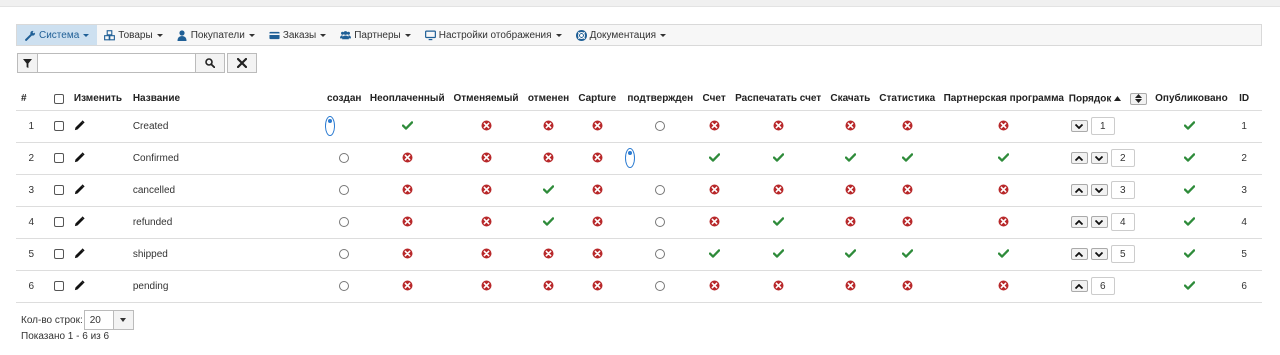 Image resolution: width=1280 pixels, height=355 pixels. I want to click on menu-item-monitor: Настройки отображения, so click(493, 35).